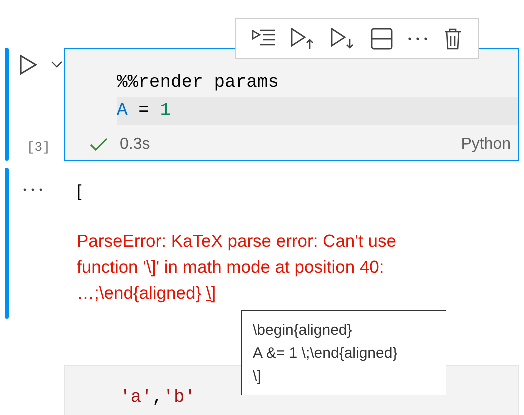  Describe the element at coordinates (381, 39) in the screenshot. I see `split-cell-icon` at that location.